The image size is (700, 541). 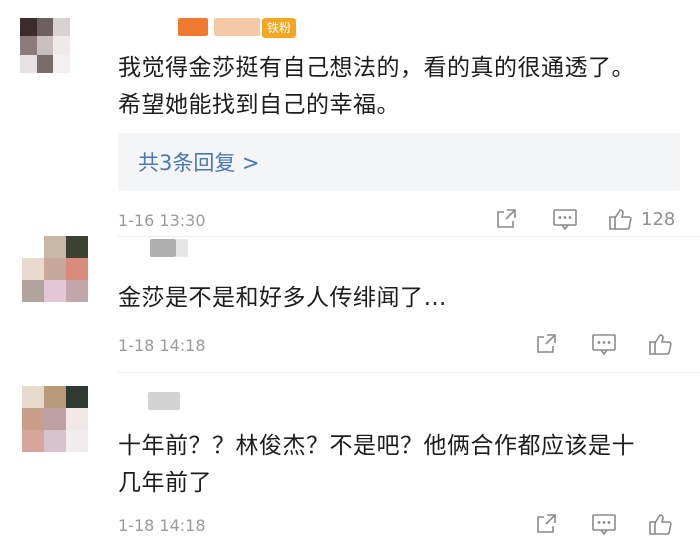 What do you see at coordinates (199, 162) in the screenshot?
I see `view-replies-link: 共3条回复 >` at bounding box center [199, 162].